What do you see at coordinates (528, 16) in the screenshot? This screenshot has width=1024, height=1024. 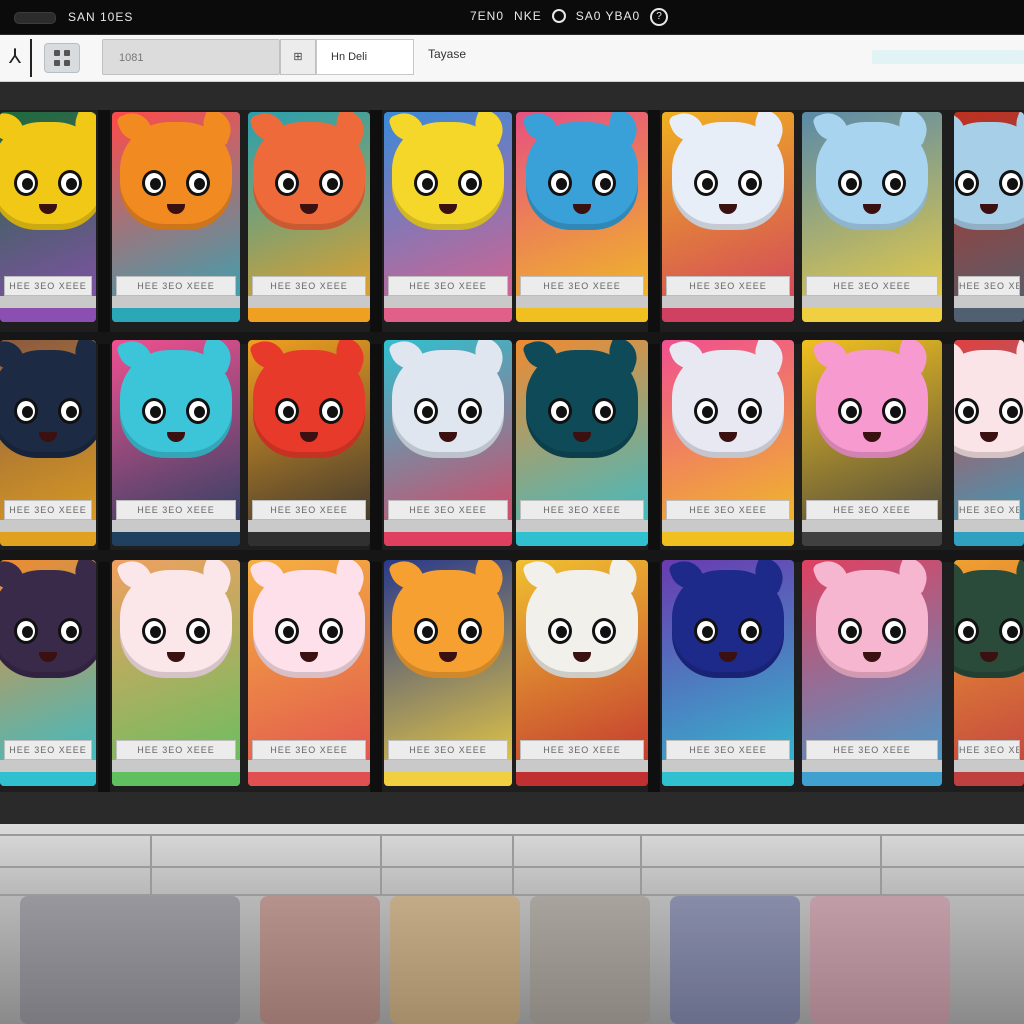 I see `status-b: NKE` at bounding box center [528, 16].